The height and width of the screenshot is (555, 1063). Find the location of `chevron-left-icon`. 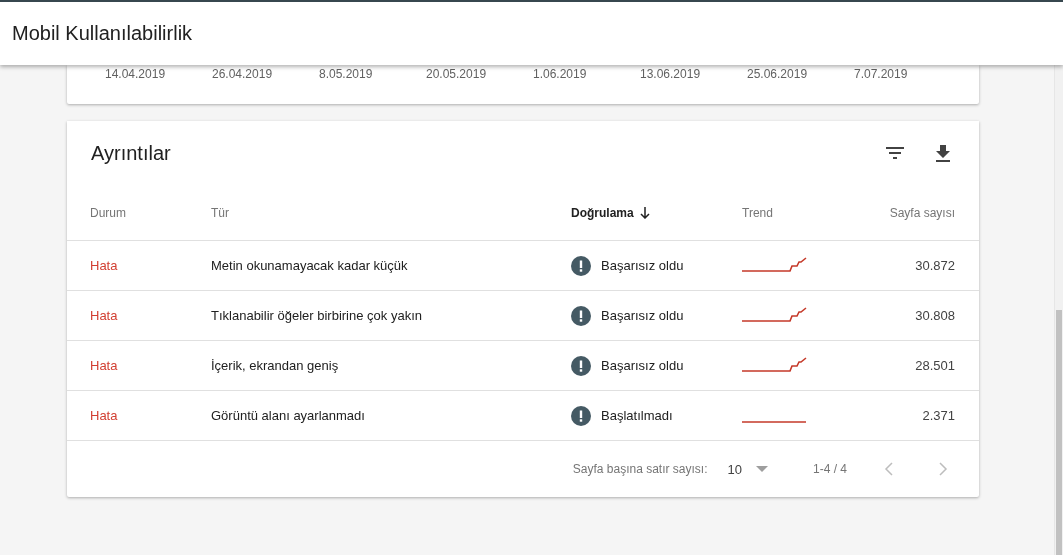

chevron-left-icon is located at coordinates (889, 469).